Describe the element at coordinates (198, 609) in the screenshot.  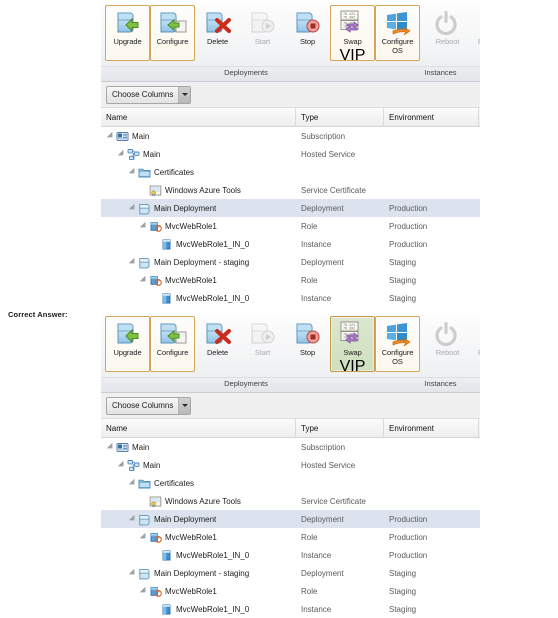
I see `cell-name: MvcWebRole1_IN_0` at that location.